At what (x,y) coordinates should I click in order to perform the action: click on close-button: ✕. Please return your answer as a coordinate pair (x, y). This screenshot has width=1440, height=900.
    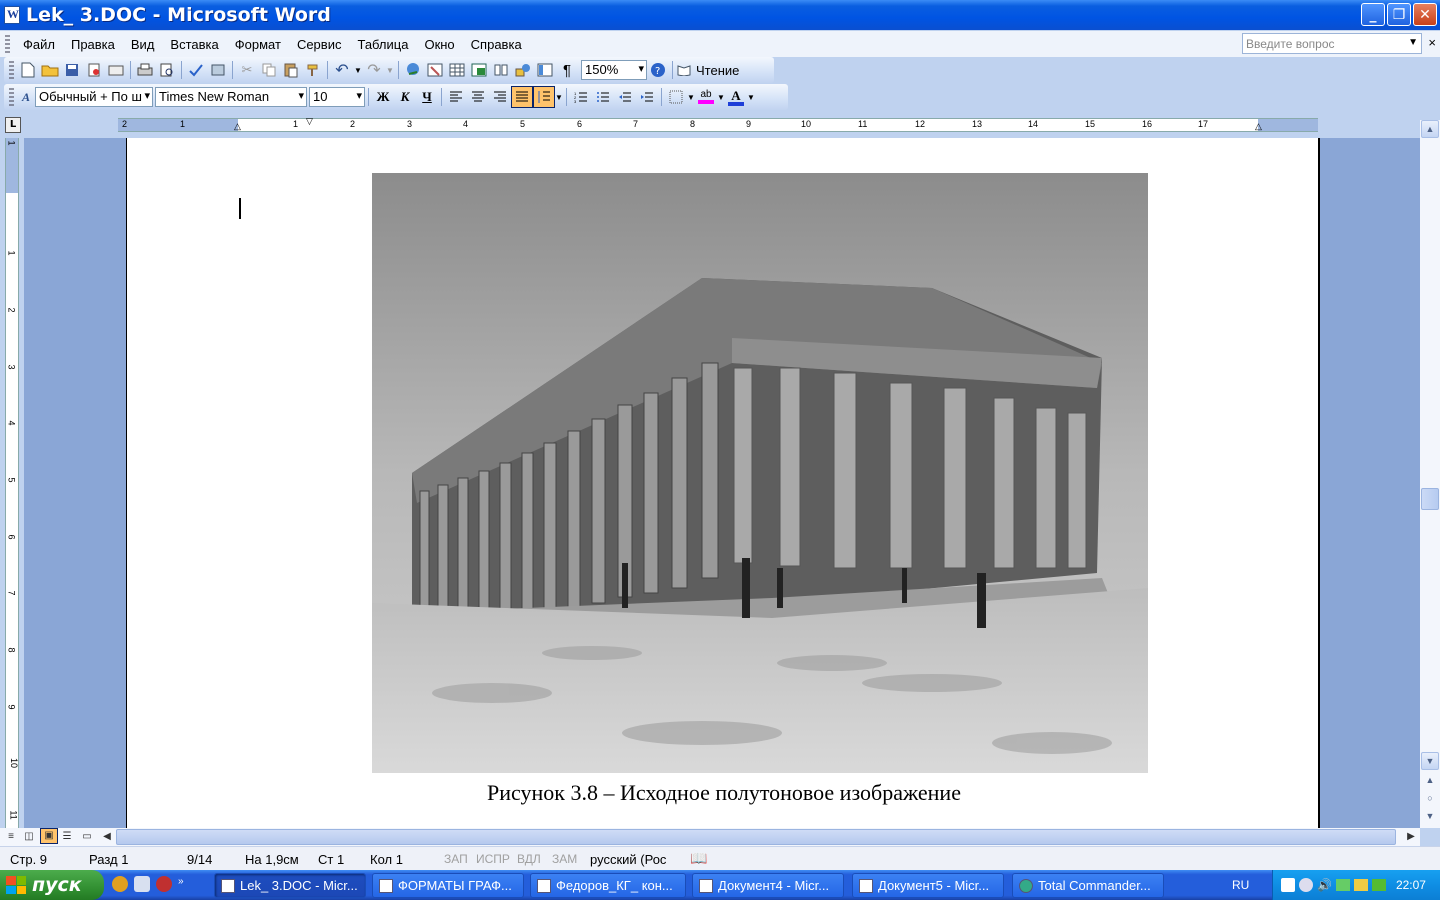
    Looking at the image, I should click on (1425, 14).